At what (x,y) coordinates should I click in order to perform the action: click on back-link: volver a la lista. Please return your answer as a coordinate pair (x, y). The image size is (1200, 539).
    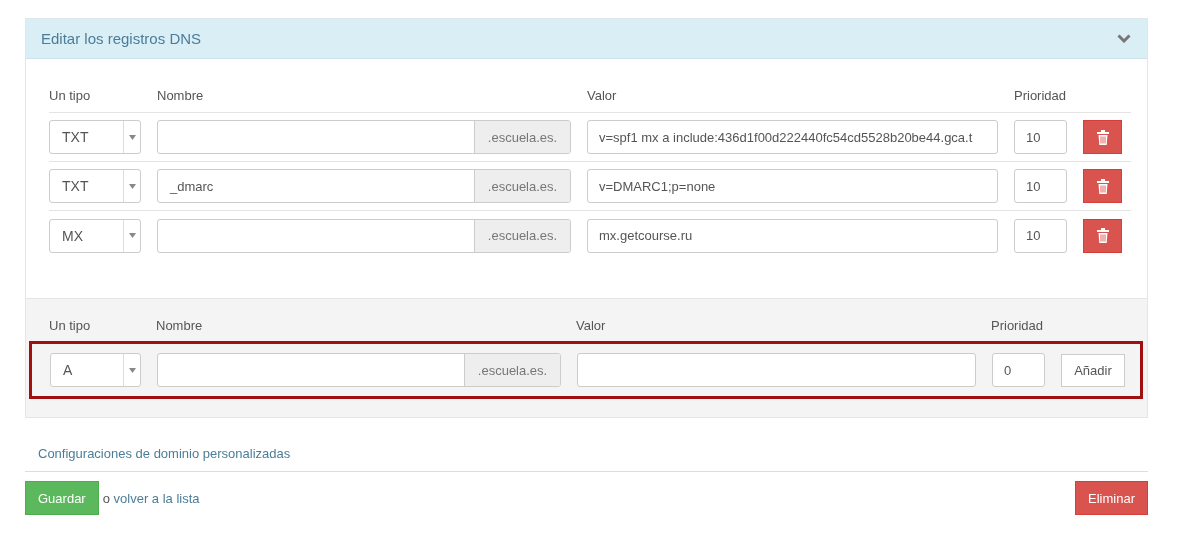
    Looking at the image, I should click on (156, 498).